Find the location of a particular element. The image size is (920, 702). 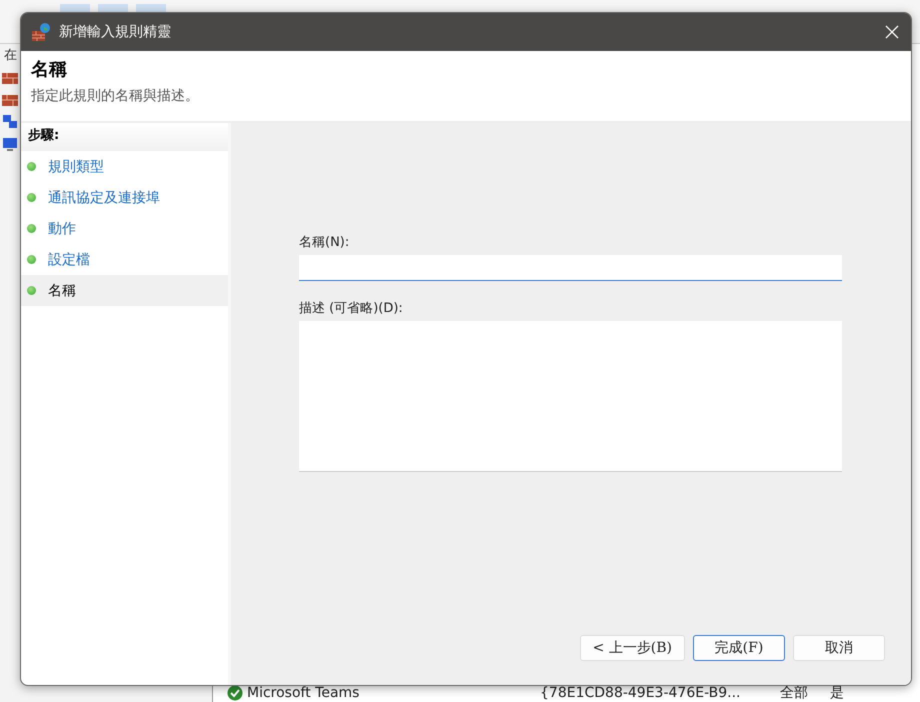

rule-profile: 全部 is located at coordinates (794, 693).